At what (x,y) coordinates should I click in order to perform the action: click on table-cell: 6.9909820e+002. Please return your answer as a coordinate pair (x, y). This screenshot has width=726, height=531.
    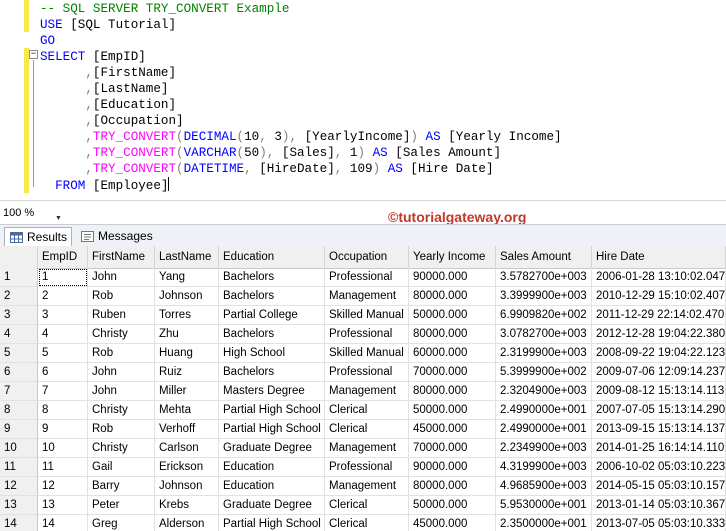
    Looking at the image, I should click on (544, 315).